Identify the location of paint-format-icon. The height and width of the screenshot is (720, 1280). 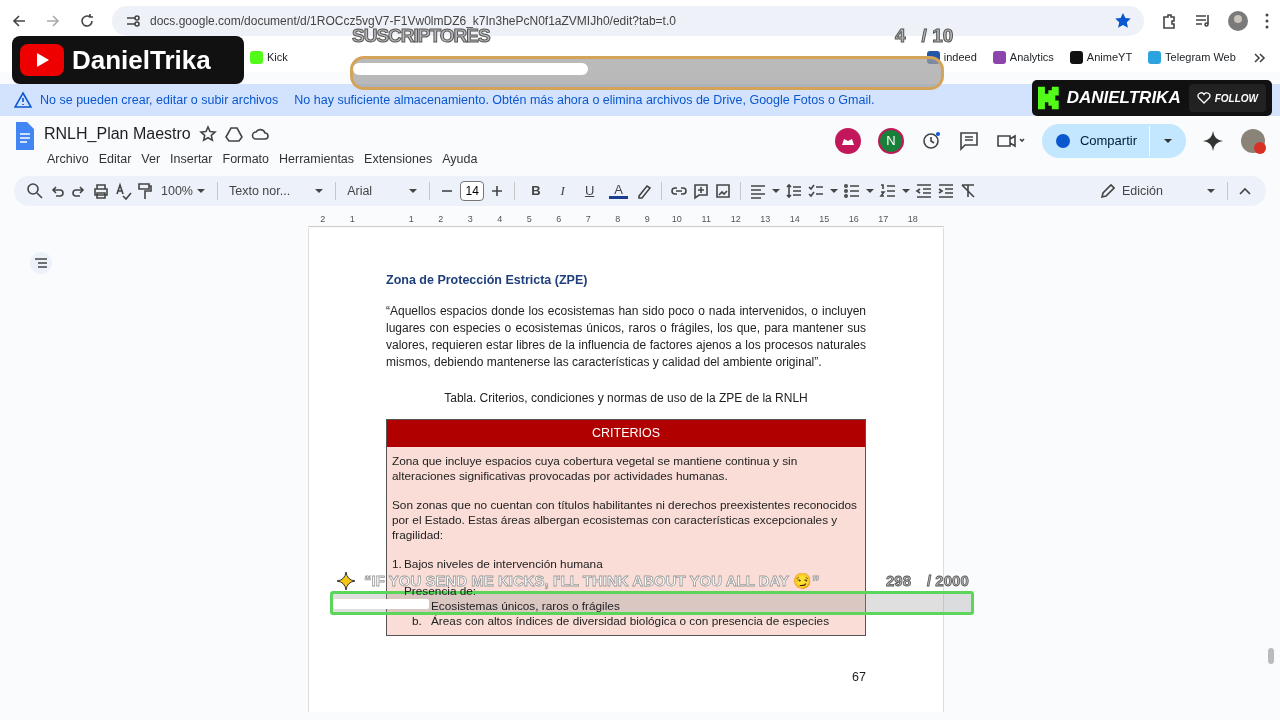
(145, 191).